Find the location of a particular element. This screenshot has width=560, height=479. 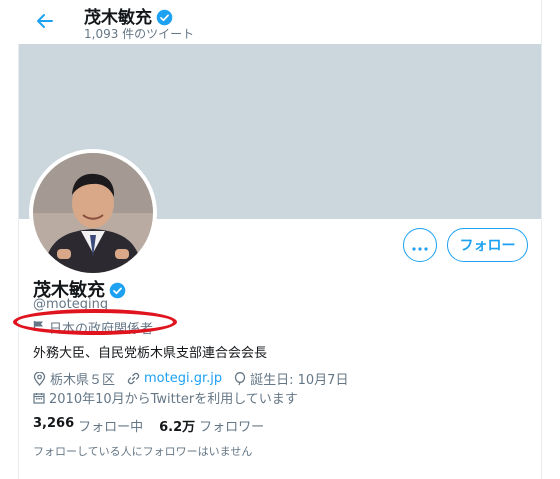

profile-stats: 3,266 フォロー中 6.2万 フォロワー is located at coordinates (156, 425).